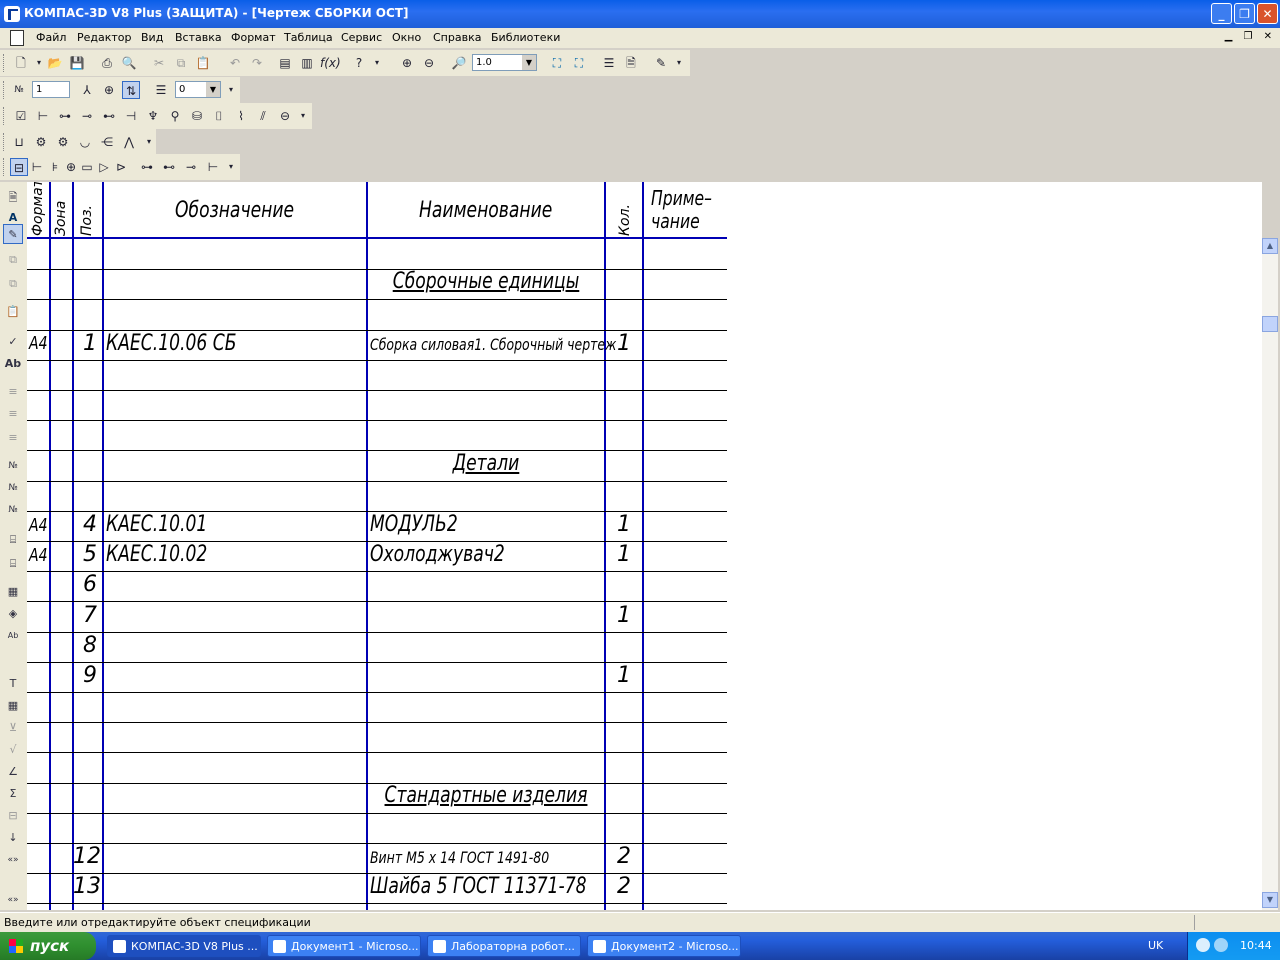  What do you see at coordinates (13, 860) in the screenshot?
I see `panel-more-icon: «»` at bounding box center [13, 860].